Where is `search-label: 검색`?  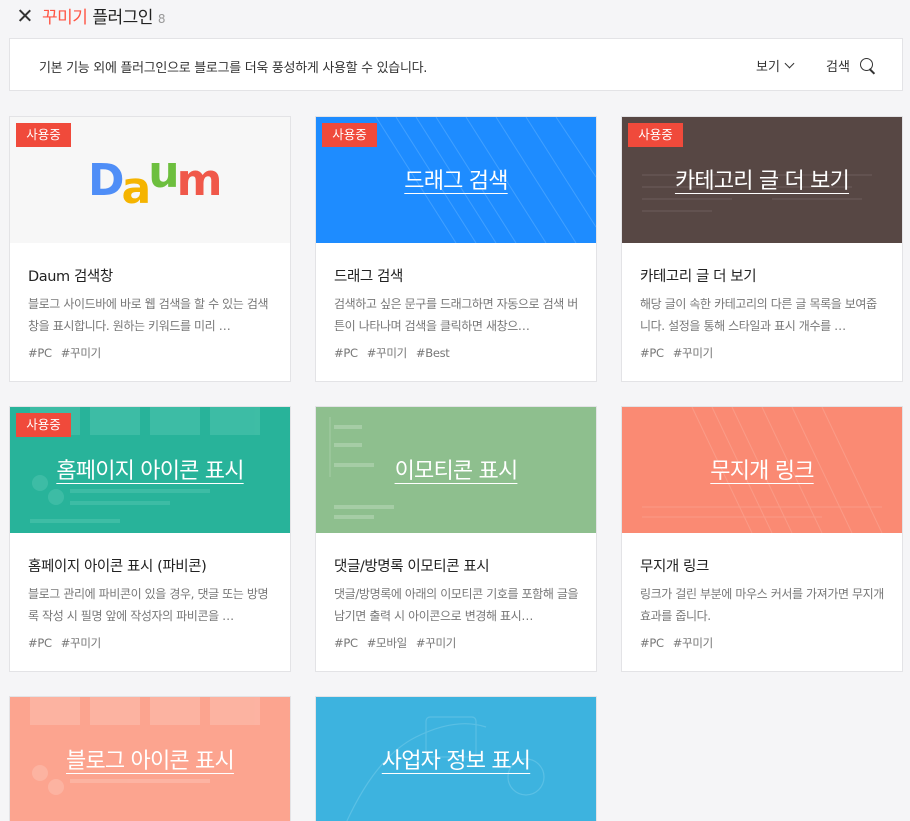
search-label: 검색 is located at coordinates (838, 67).